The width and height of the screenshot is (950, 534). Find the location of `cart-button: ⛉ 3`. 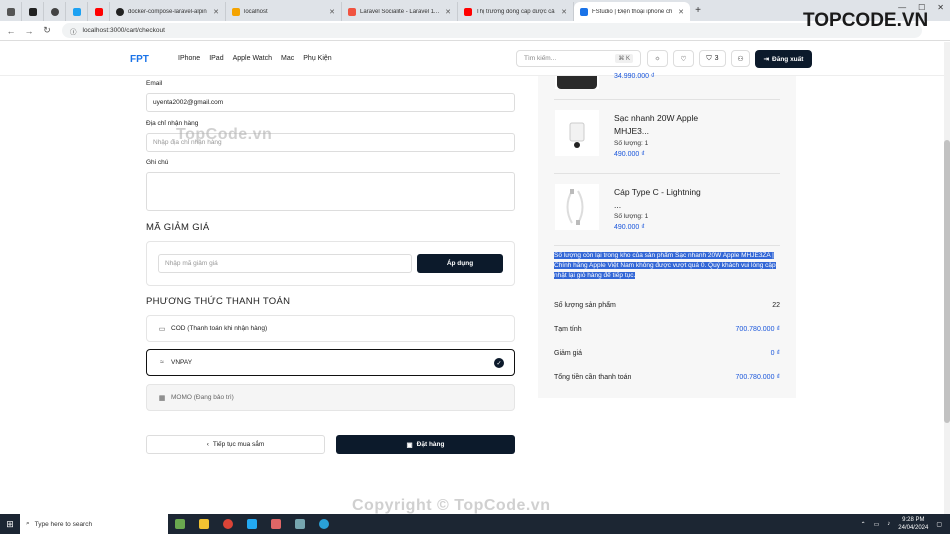

cart-button: ⛉ 3 is located at coordinates (712, 58).